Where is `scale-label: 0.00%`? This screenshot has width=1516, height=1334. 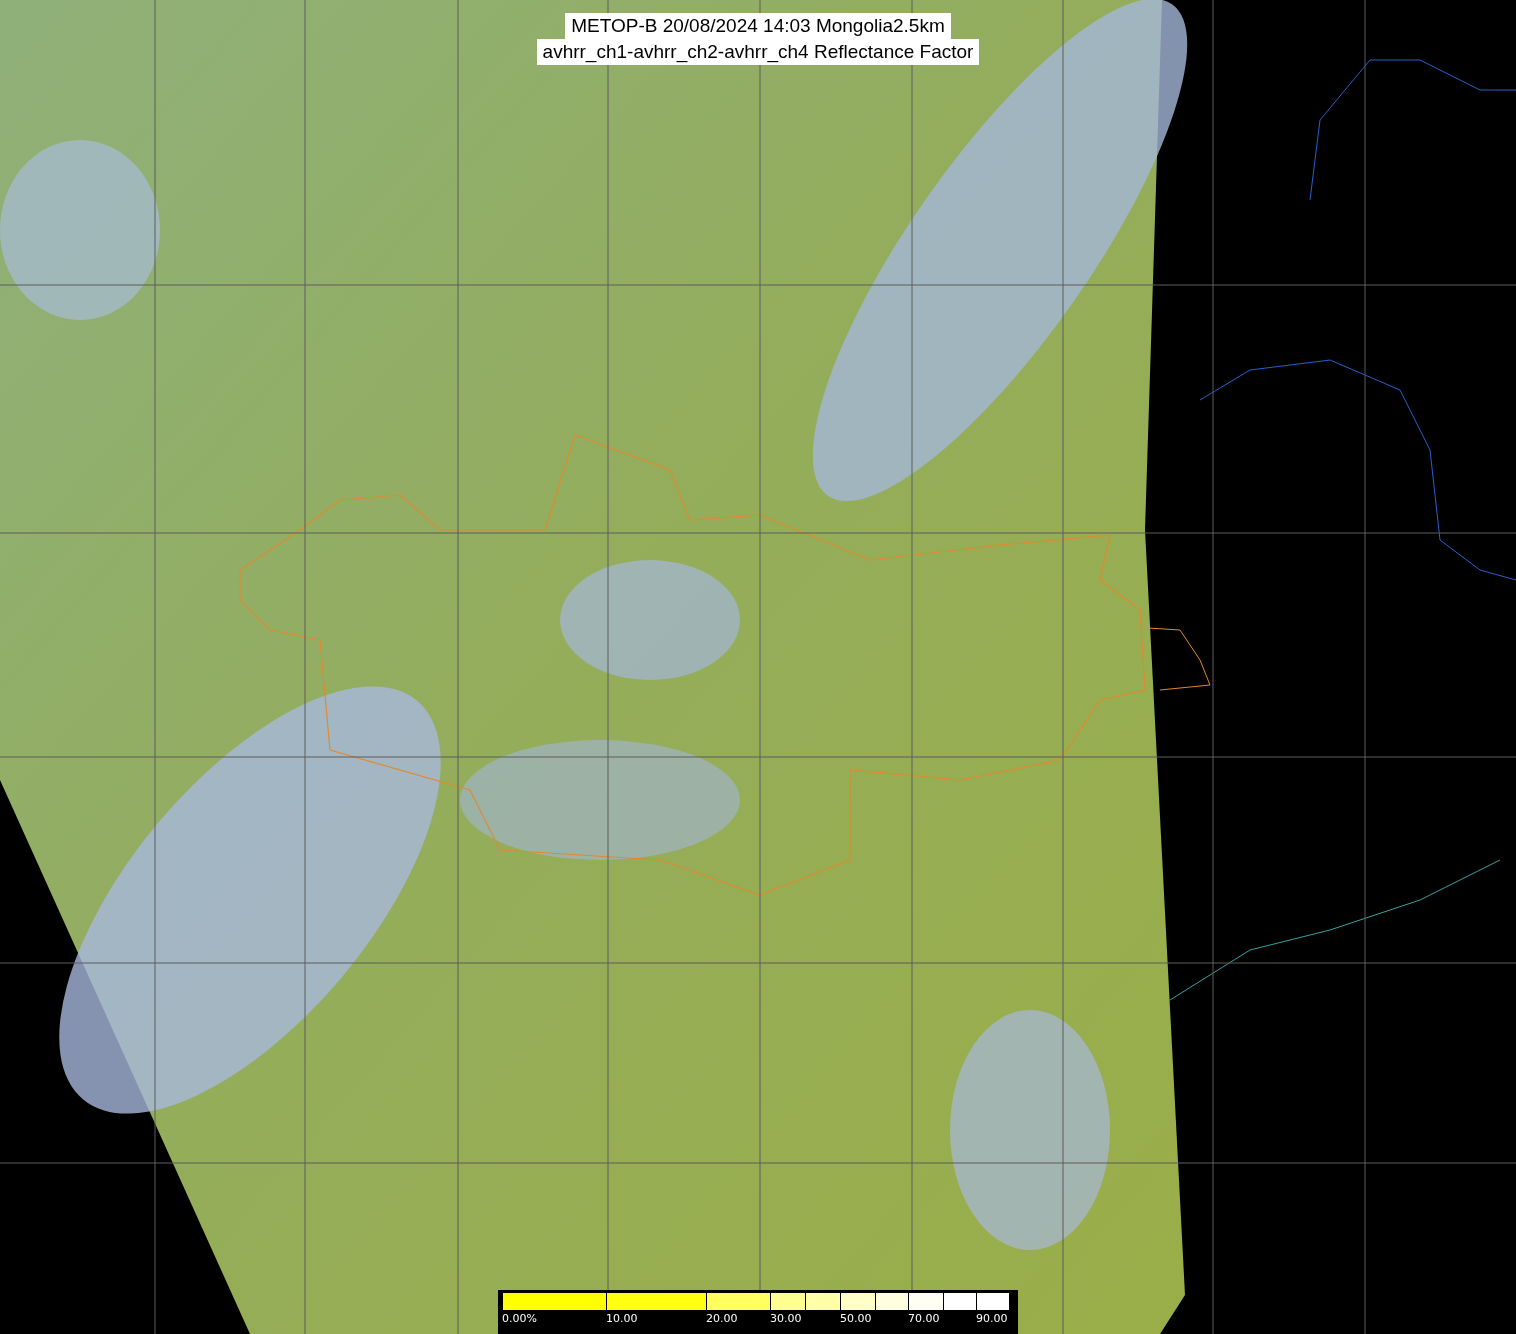
scale-label: 0.00% is located at coordinates (519, 1318).